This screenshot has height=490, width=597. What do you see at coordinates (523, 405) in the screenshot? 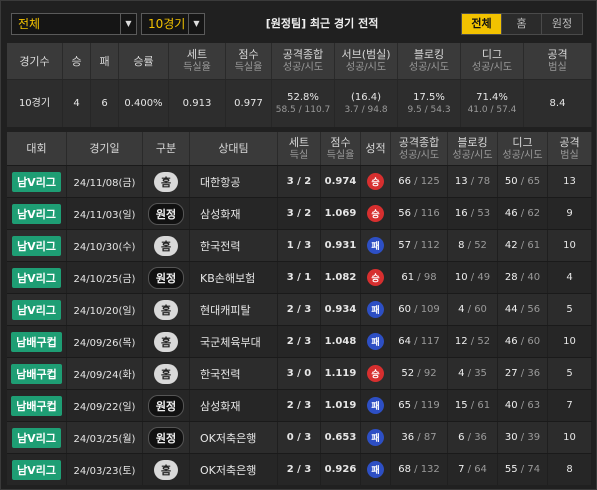
I see `dig-cell: 40 / 63` at bounding box center [523, 405].